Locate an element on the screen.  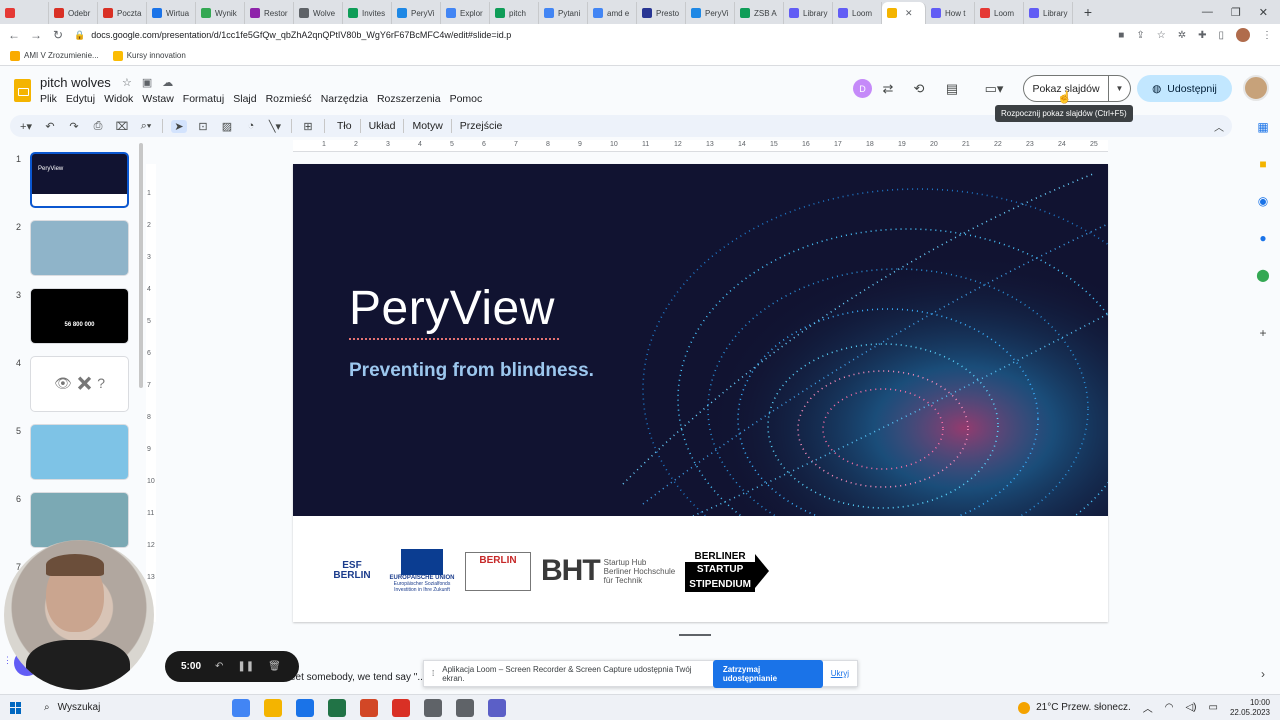
collapse-toolbar-icon: ︿ is located at coordinates (1219, 126).